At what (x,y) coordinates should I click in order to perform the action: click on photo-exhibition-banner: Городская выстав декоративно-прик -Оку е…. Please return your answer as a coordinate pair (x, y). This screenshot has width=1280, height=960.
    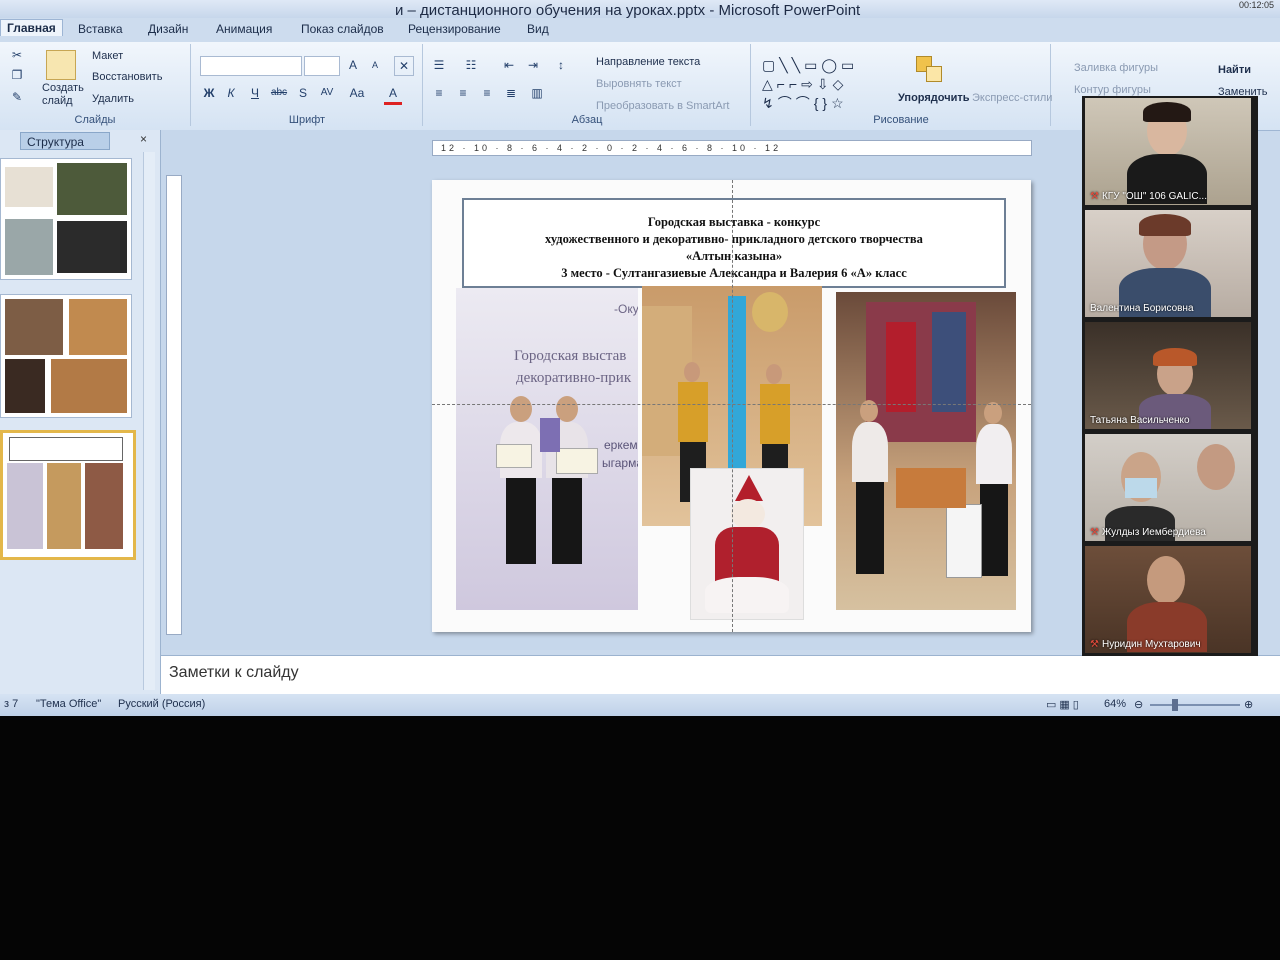
    Looking at the image, I should click on (547, 449).